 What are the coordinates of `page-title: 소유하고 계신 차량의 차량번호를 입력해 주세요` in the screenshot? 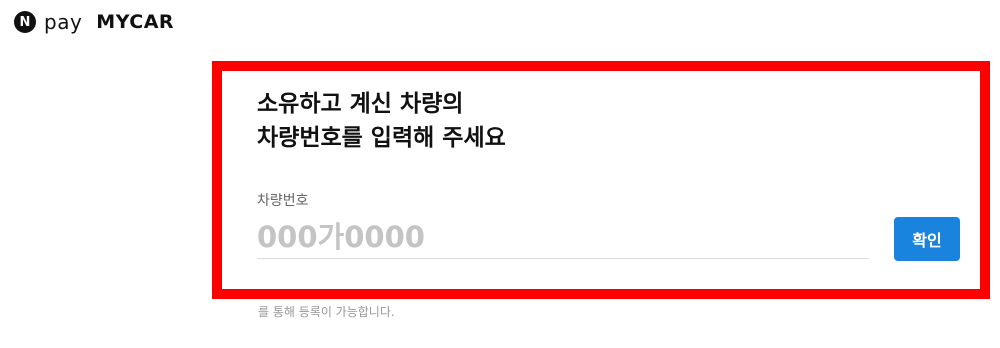 It's located at (381, 121).